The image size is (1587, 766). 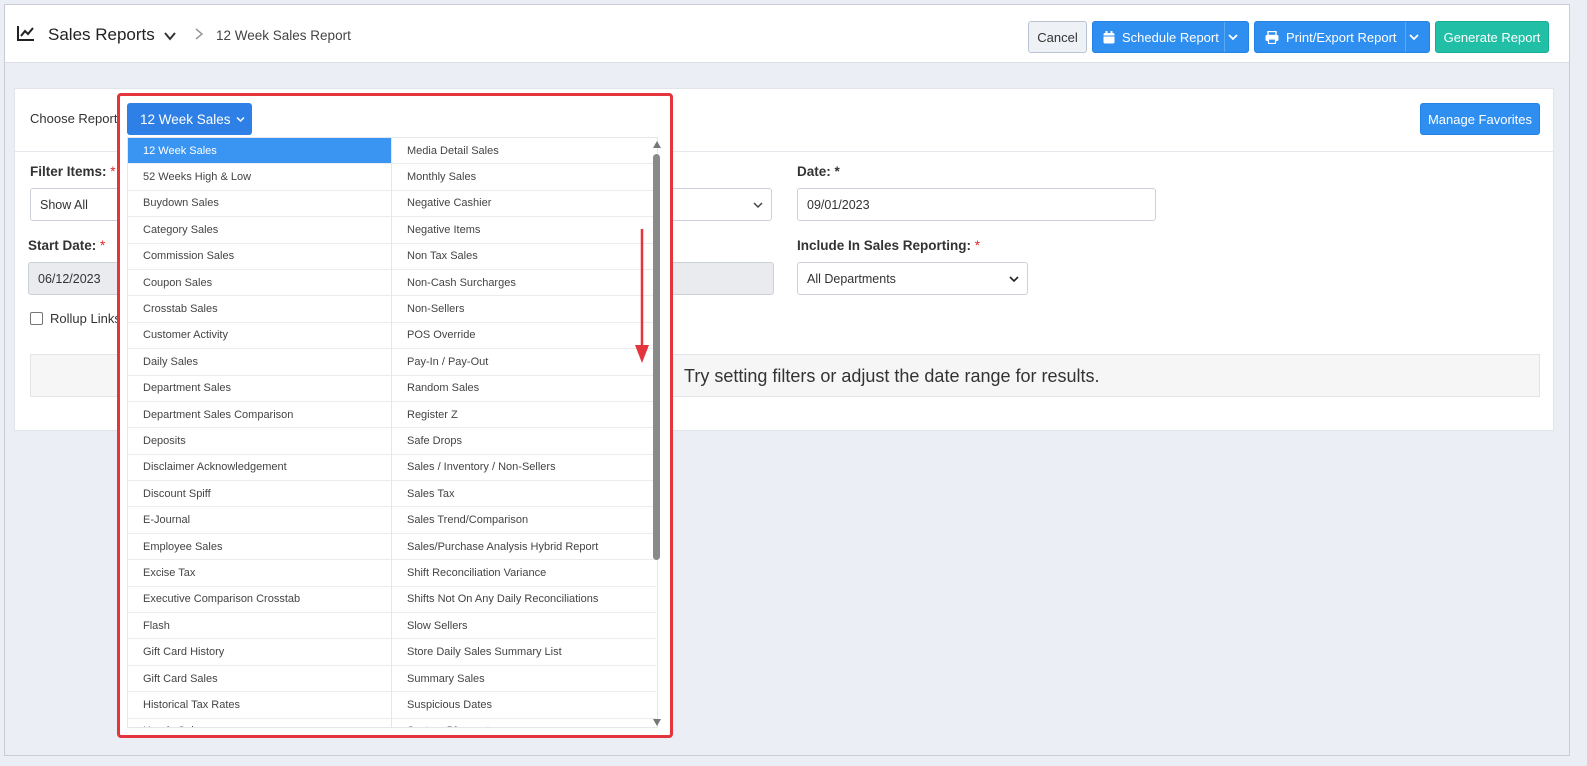 I want to click on report-menu-item: Customer Activity, so click(x=259, y=336).